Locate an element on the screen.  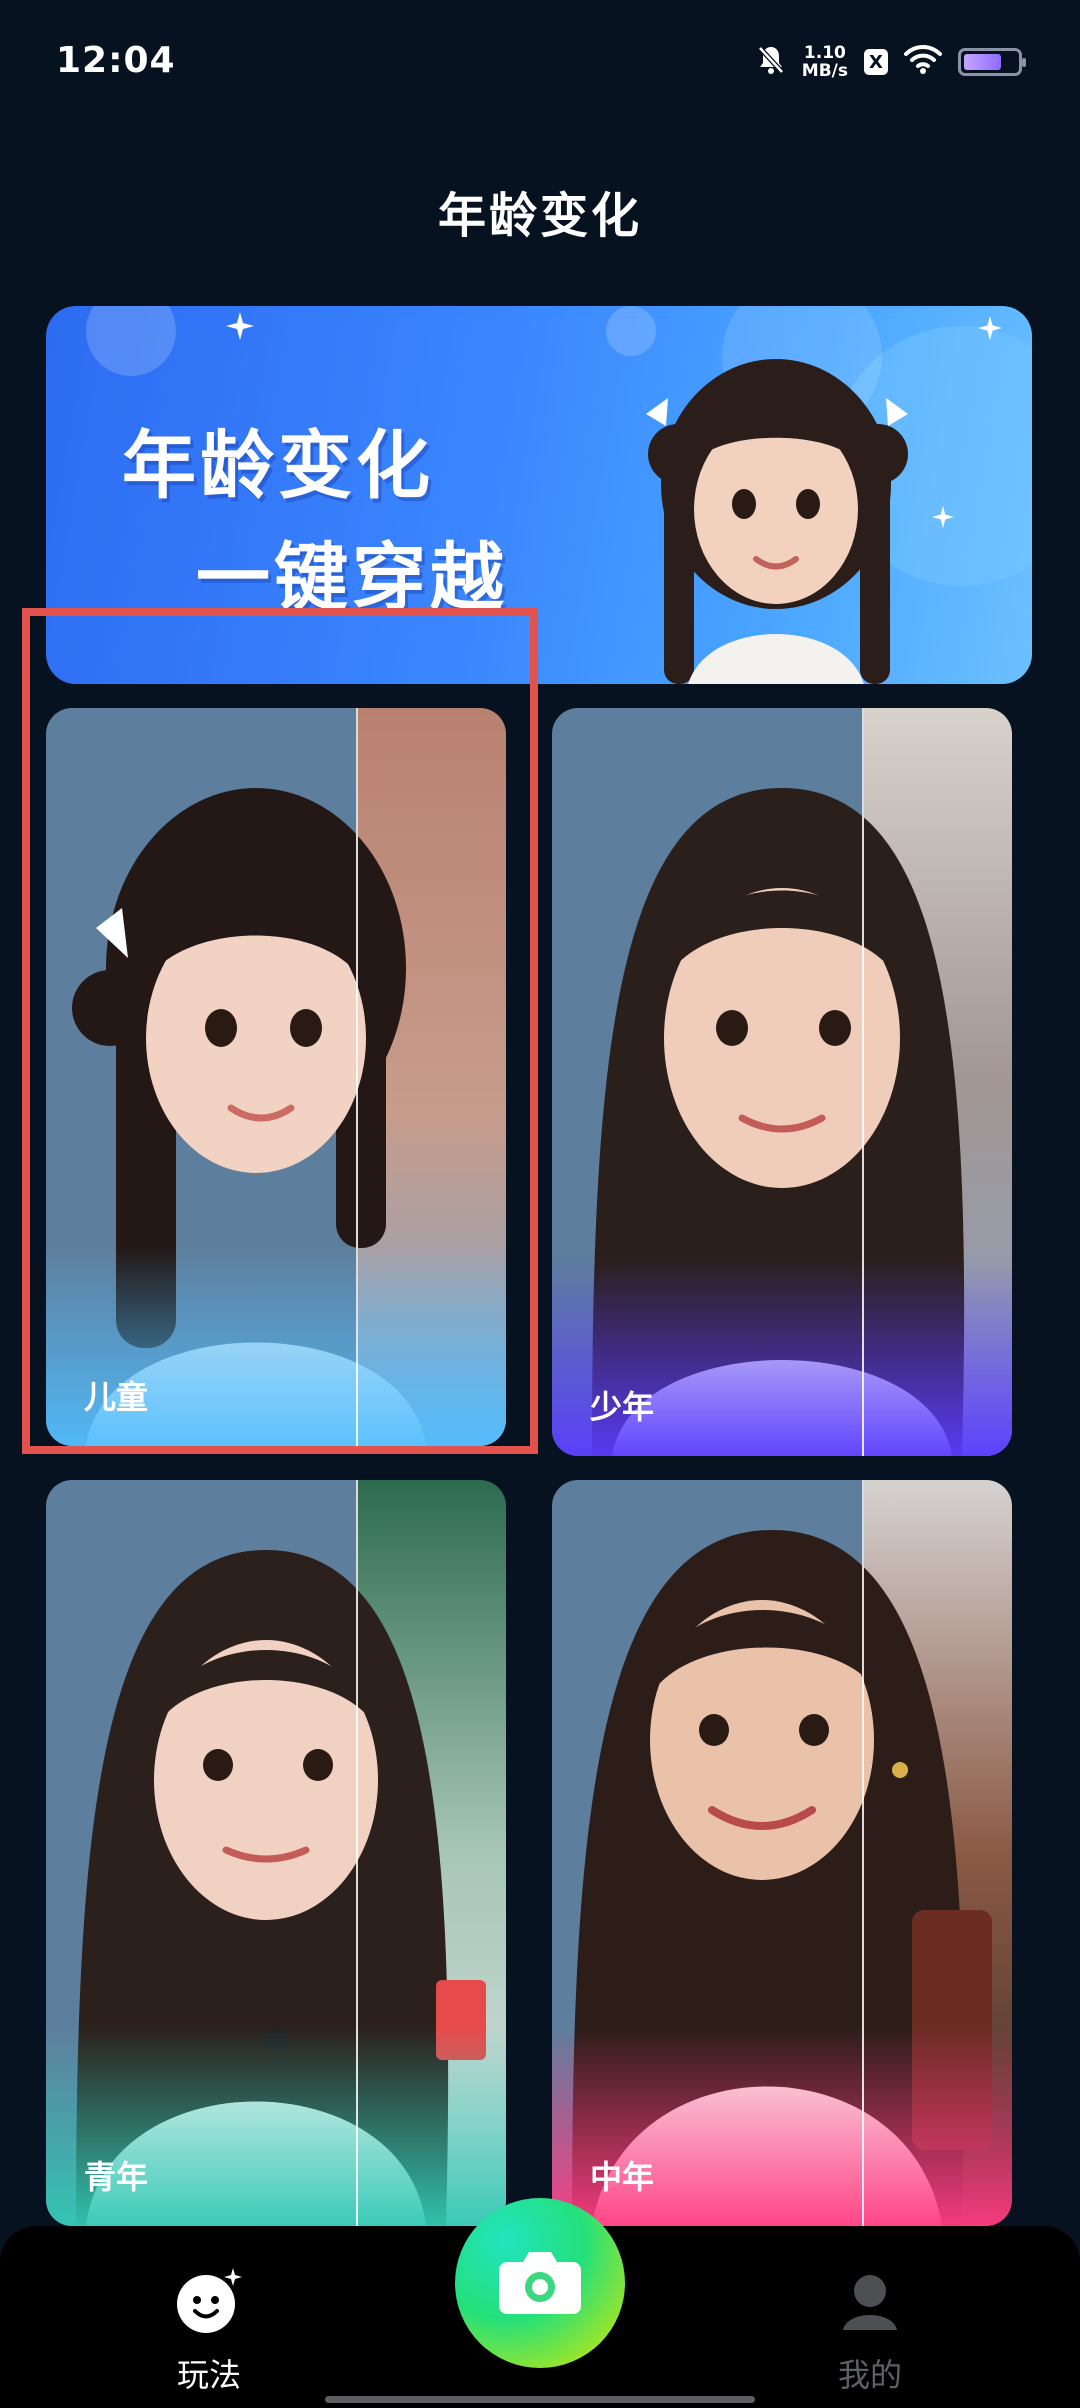
page-title: 年龄变化 is located at coordinates (539, 216).